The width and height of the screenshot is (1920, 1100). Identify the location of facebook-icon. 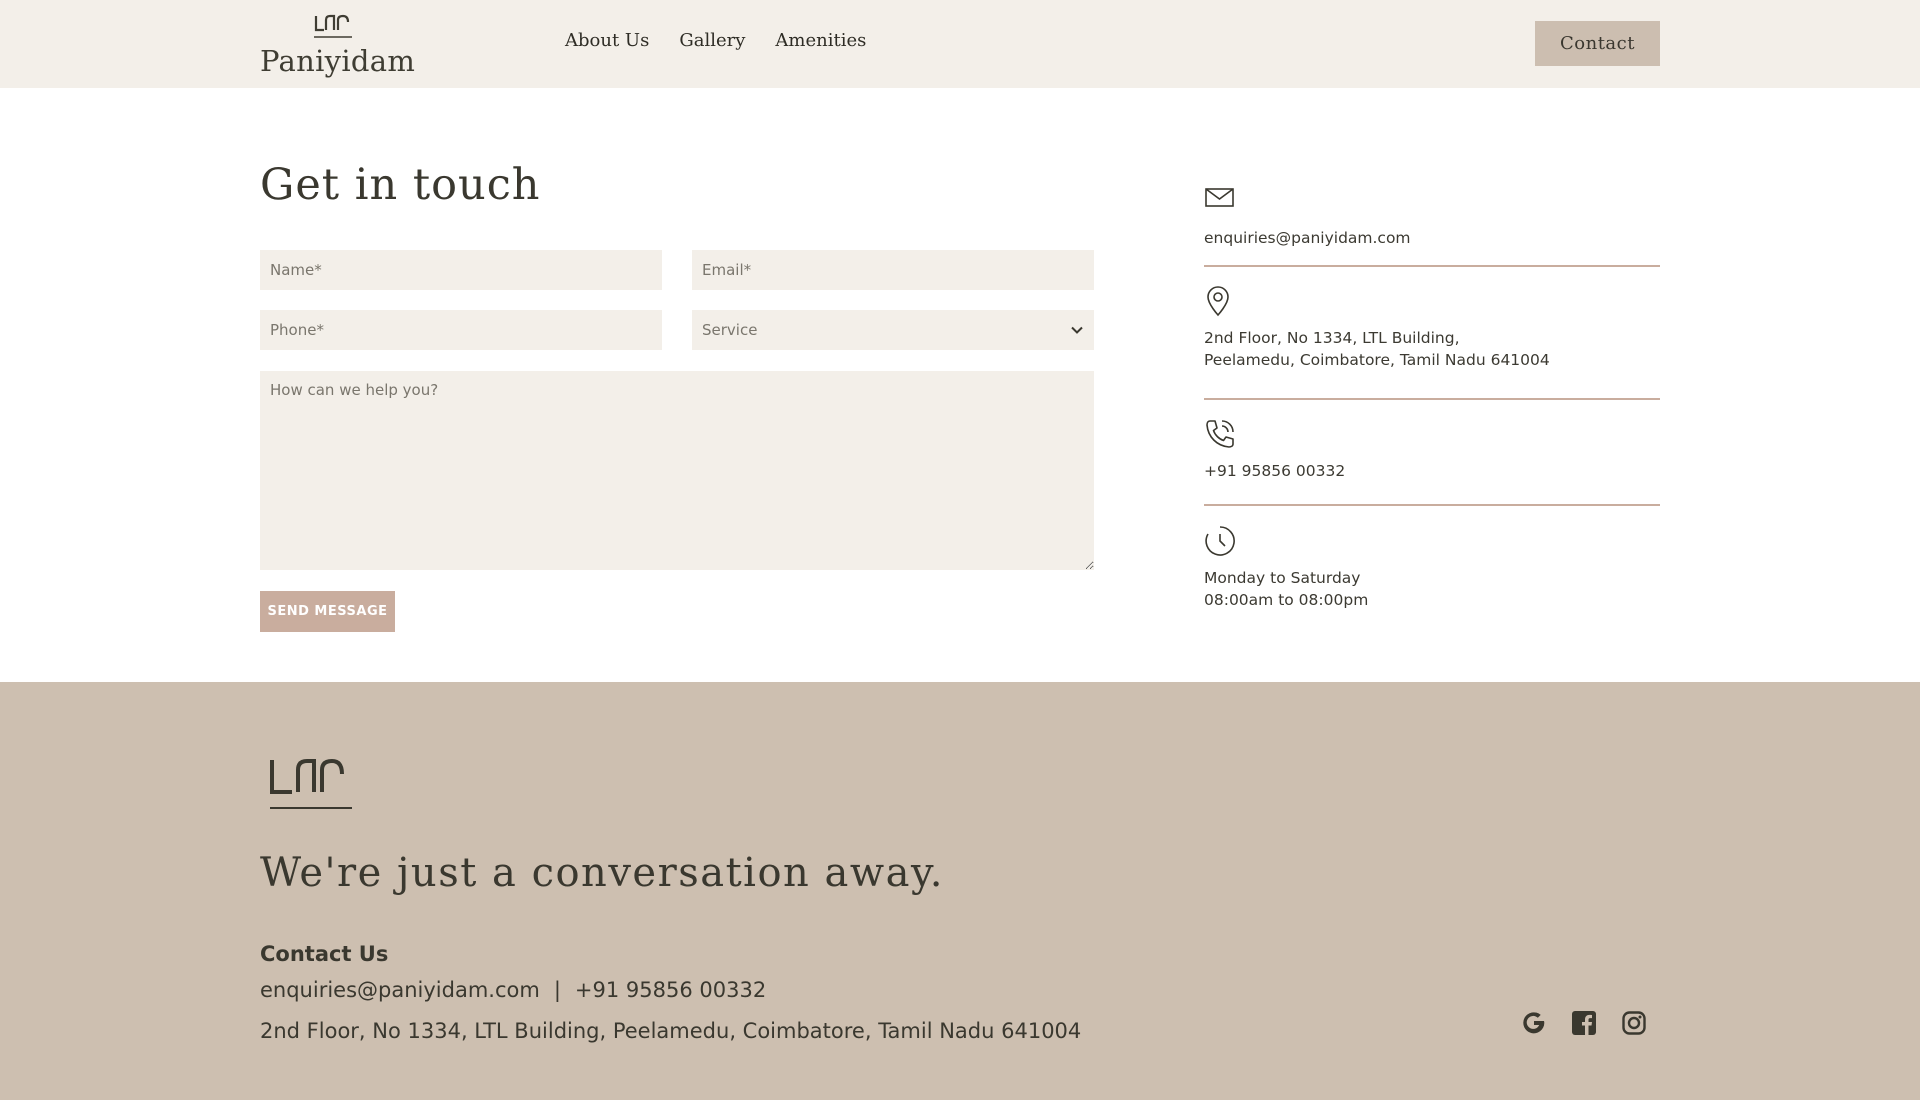
(1584, 1023).